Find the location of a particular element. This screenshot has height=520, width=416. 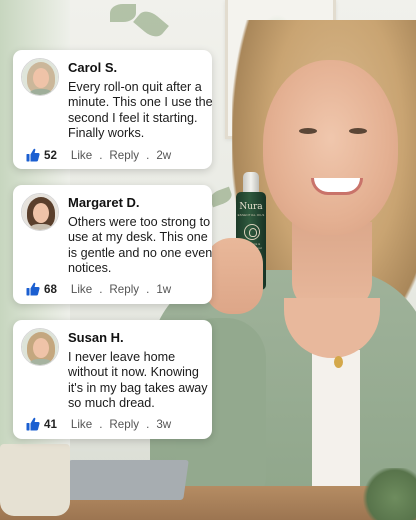

like-count: 41 is located at coordinates (50, 424).